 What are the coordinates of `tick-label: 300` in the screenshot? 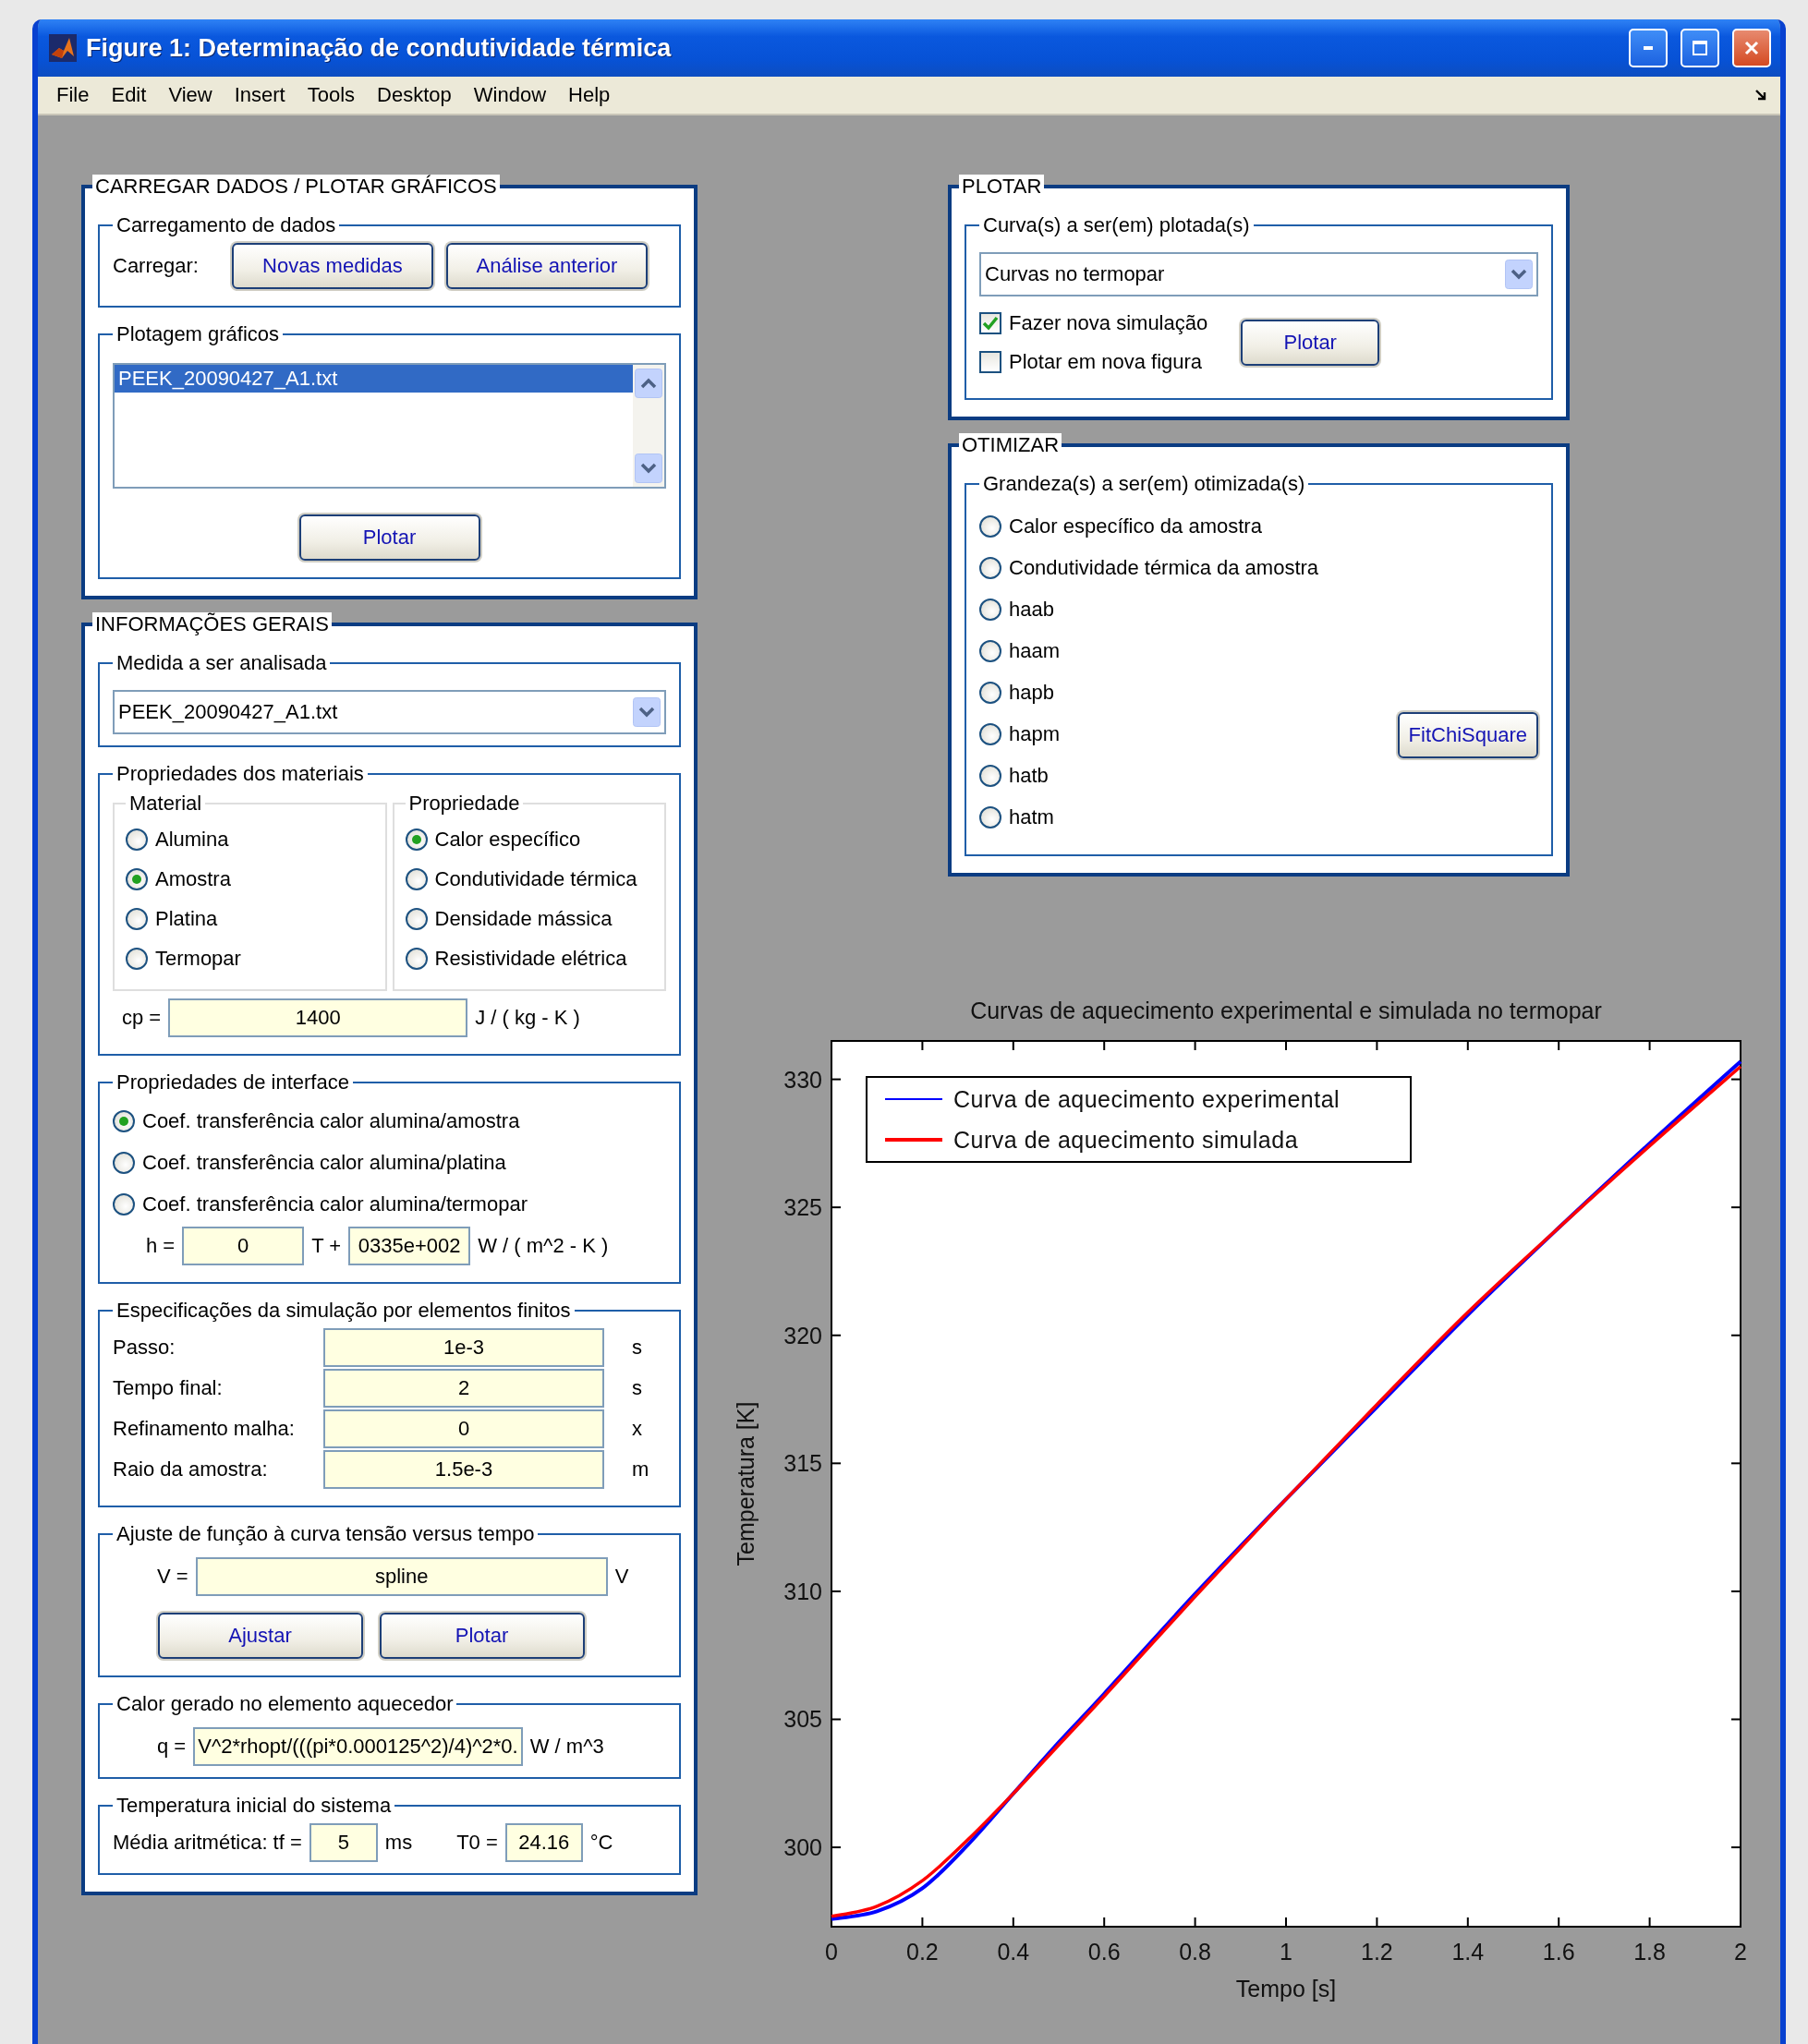 It's located at (803, 1848).